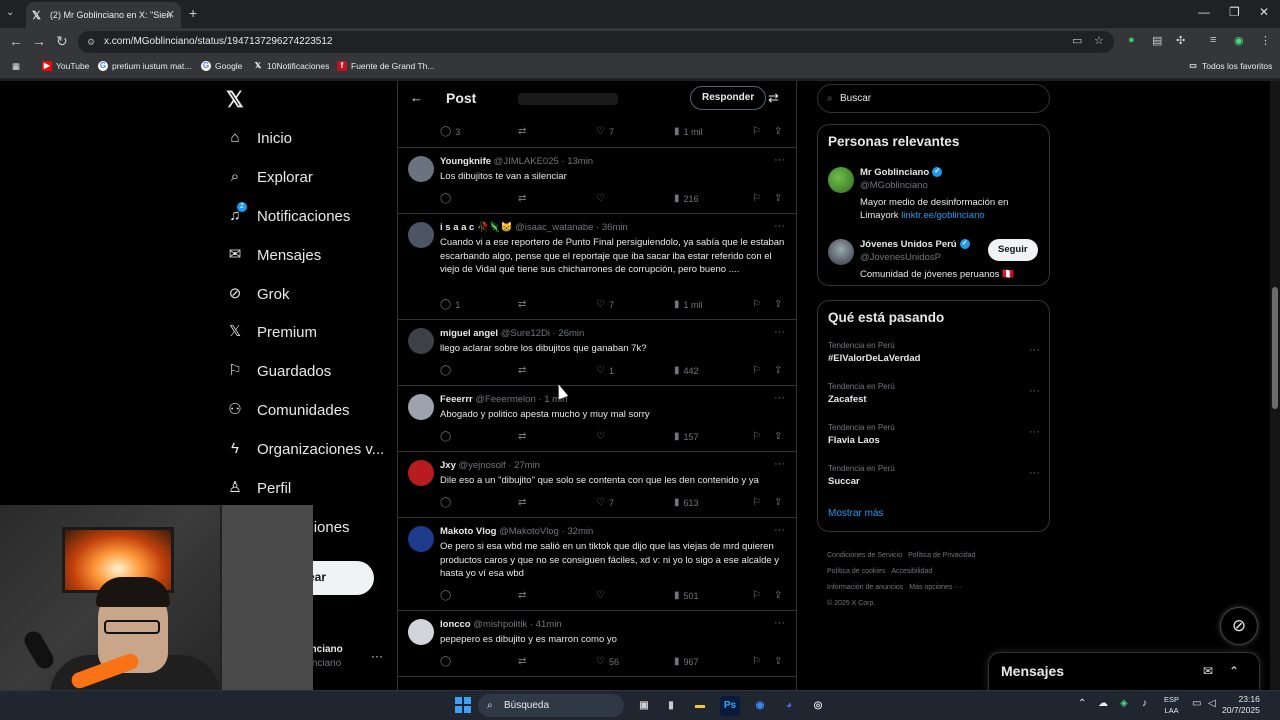 This screenshot has width=1280, height=720. I want to click on views-action: ▮ 501, so click(686, 595).